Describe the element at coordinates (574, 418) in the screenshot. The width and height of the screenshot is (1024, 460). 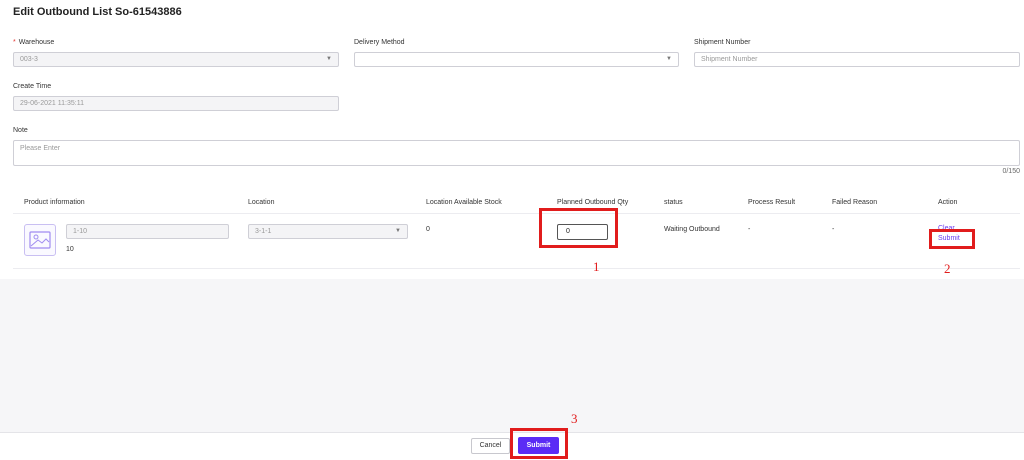
I see `annotation-label-3: 3` at that location.